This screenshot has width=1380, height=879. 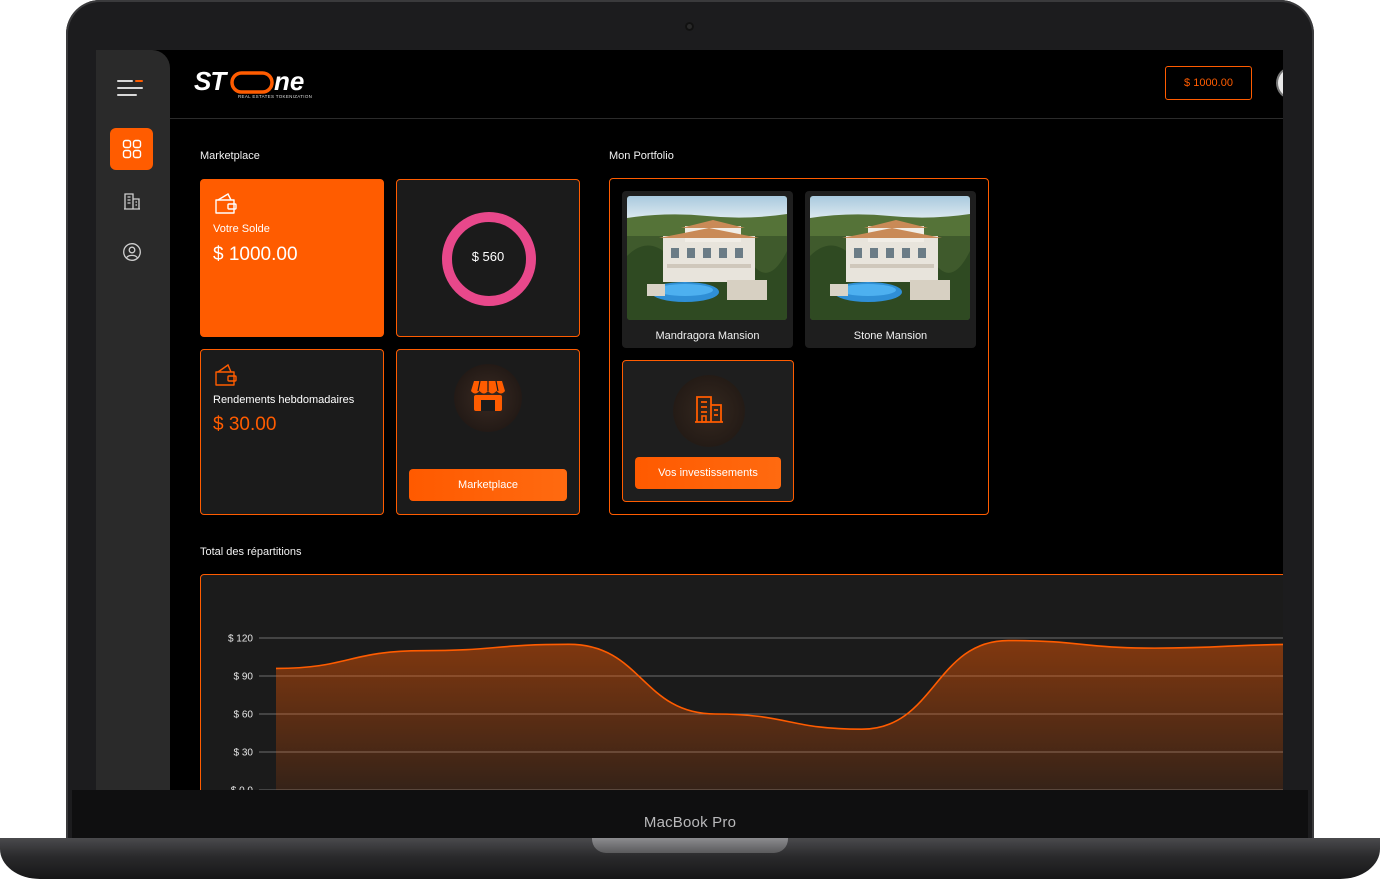 I want to click on y-tick-label: $ 60, so click(x=244, y=715).